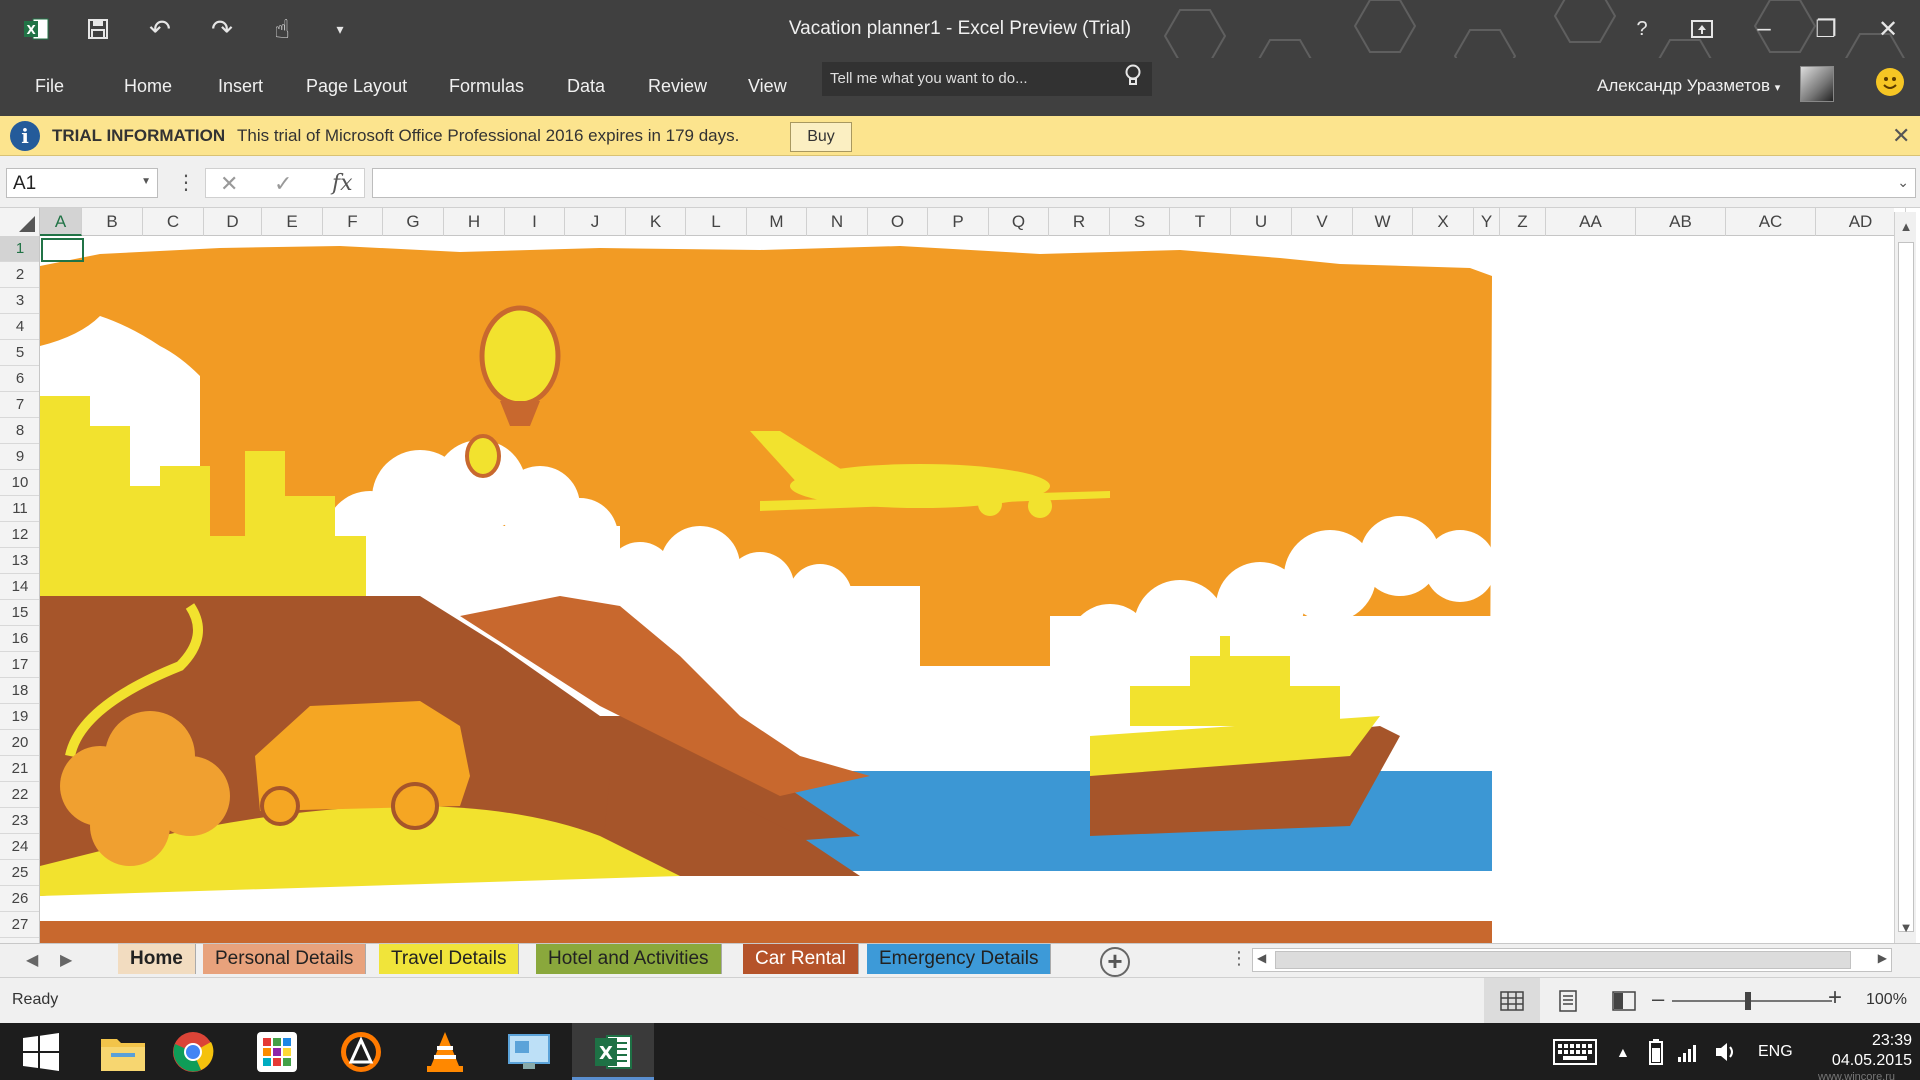  What do you see at coordinates (1658, 999) in the screenshot?
I see `zoom-out-icon: –` at bounding box center [1658, 999].